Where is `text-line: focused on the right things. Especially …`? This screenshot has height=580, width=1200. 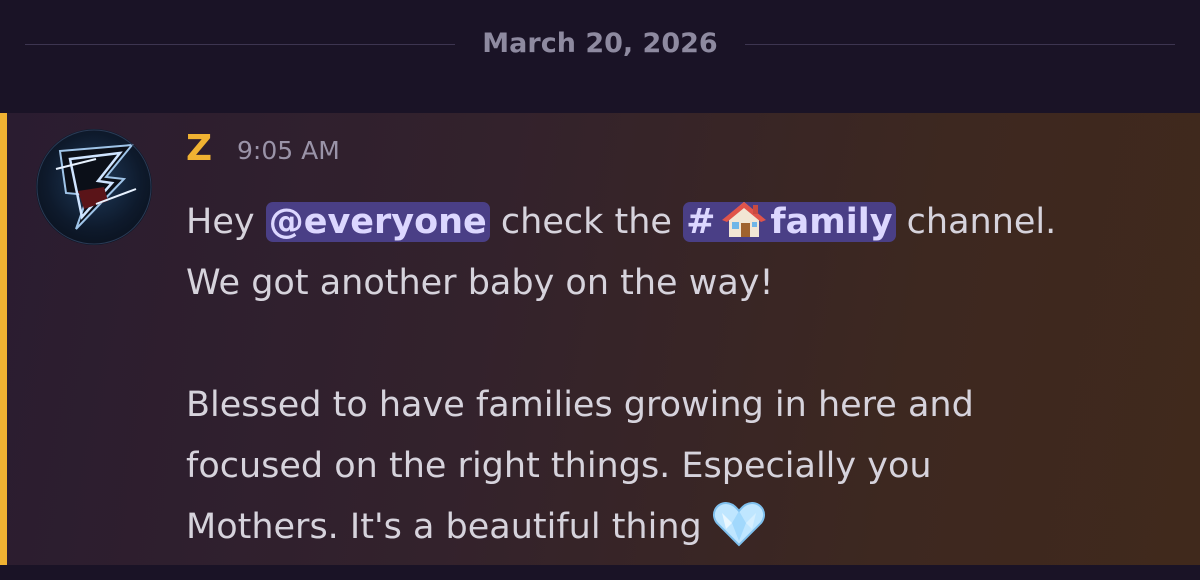
text-line: focused on the right things. Especially … is located at coordinates (559, 466).